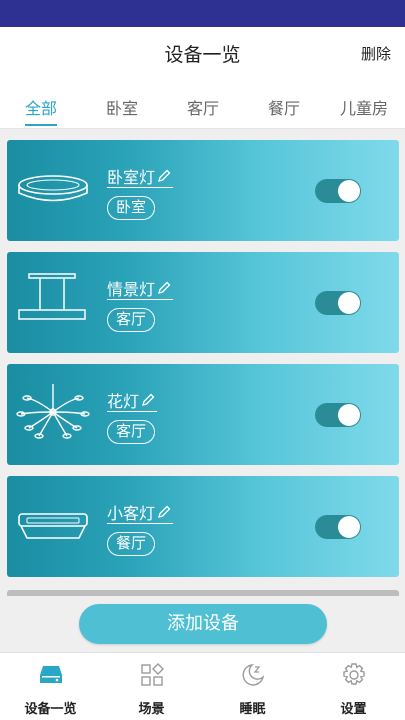 The height and width of the screenshot is (720, 405). I want to click on nav-label: 睡眠, so click(252, 709).